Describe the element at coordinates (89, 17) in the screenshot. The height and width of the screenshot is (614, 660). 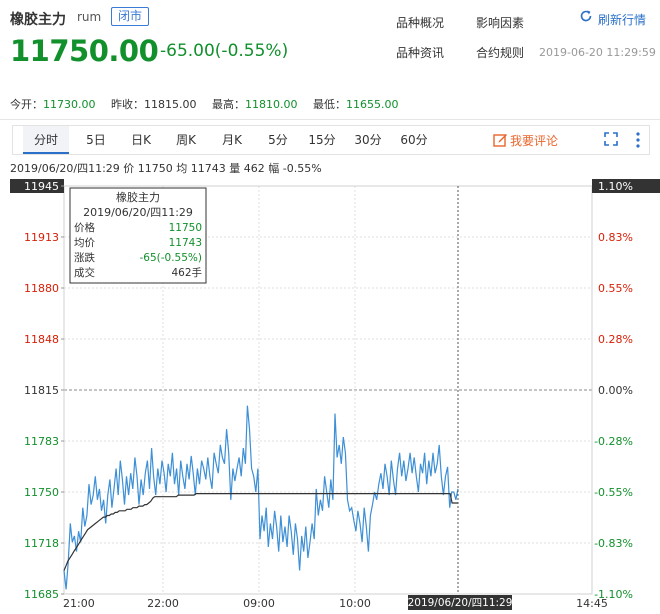
I see `instrument-code: rum` at that location.